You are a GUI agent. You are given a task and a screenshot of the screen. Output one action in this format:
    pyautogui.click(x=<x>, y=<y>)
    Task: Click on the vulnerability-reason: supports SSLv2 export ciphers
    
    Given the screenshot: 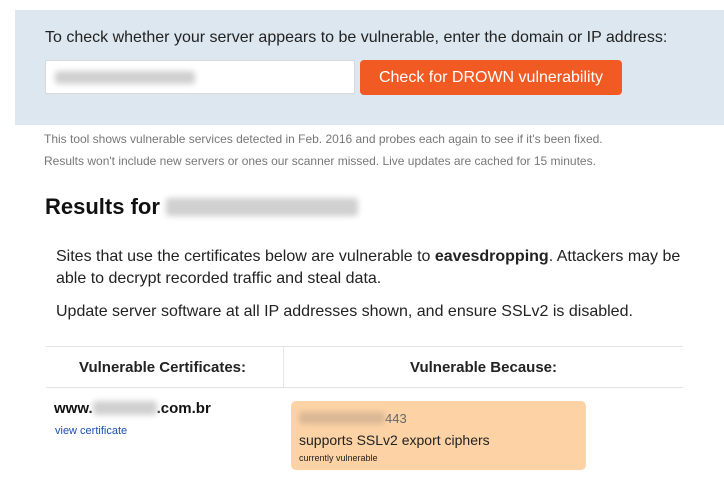 What is the action you would take?
    pyautogui.click(x=394, y=440)
    